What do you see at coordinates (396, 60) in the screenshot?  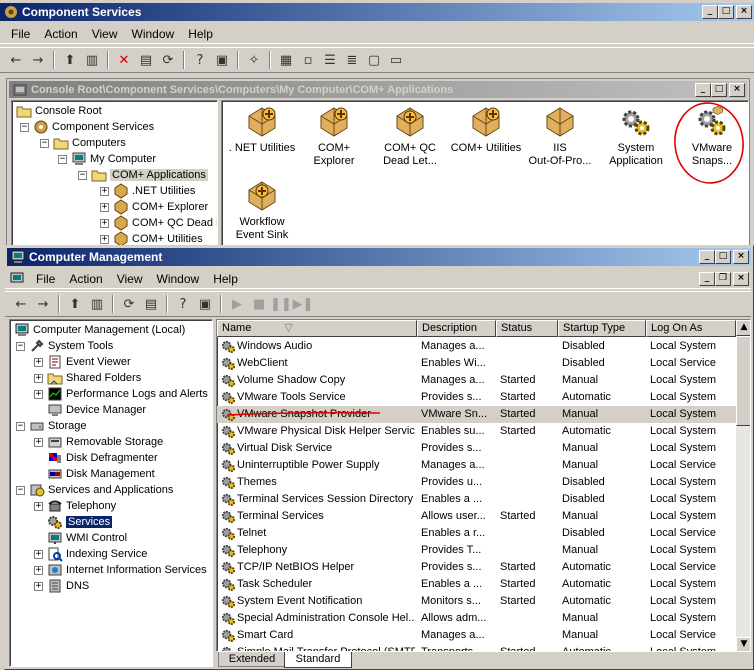 I see `computer-icon: ▭` at bounding box center [396, 60].